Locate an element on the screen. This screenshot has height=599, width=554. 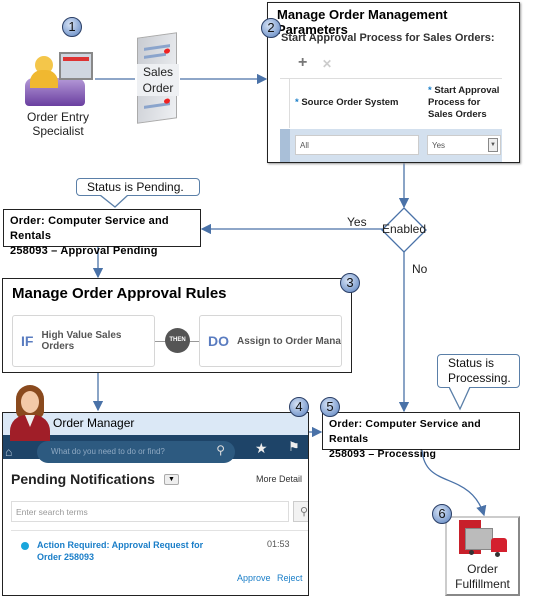
role-label: Order Manager is located at coordinates (94, 423).